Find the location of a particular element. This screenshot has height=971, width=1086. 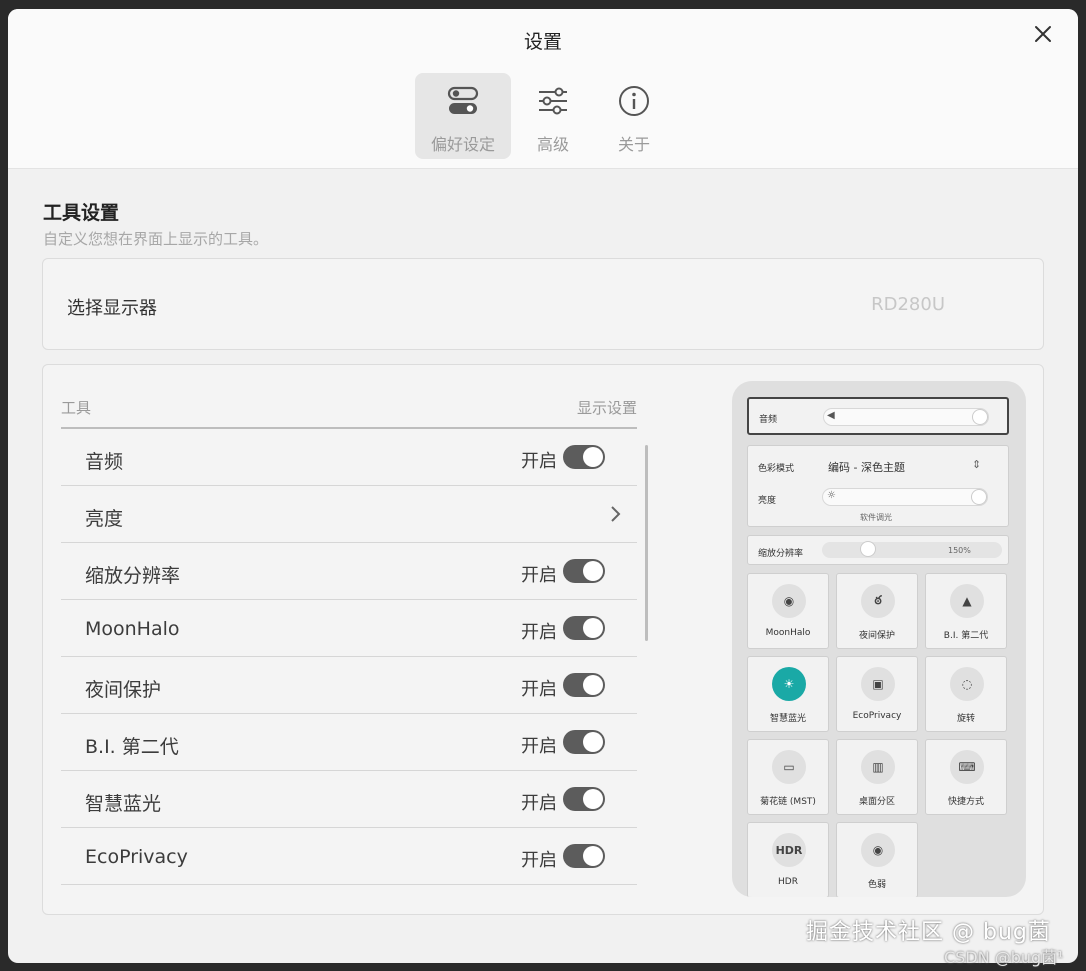

tile-label: MoonHalo is located at coordinates (788, 633).